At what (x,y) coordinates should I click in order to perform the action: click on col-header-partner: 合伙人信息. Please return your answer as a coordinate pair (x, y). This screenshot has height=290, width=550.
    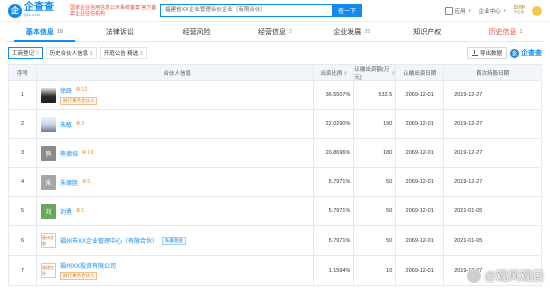
    Looking at the image, I should click on (176, 72).